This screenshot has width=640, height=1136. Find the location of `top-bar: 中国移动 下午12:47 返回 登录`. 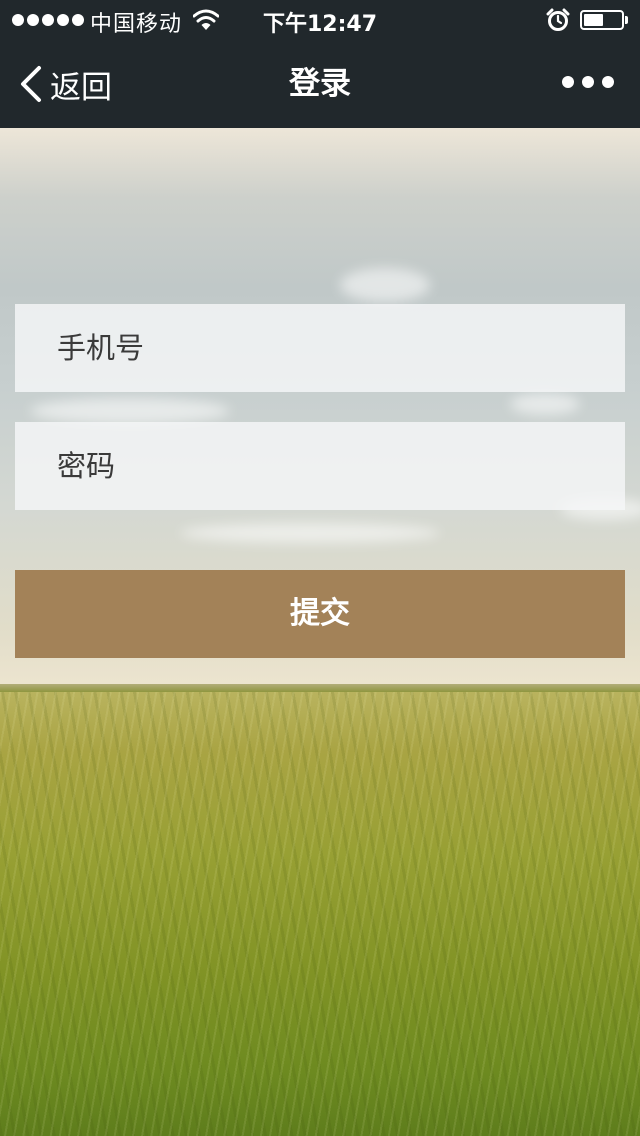

top-bar: 中国移动 下午12:47 返回 登录 is located at coordinates (320, 64).